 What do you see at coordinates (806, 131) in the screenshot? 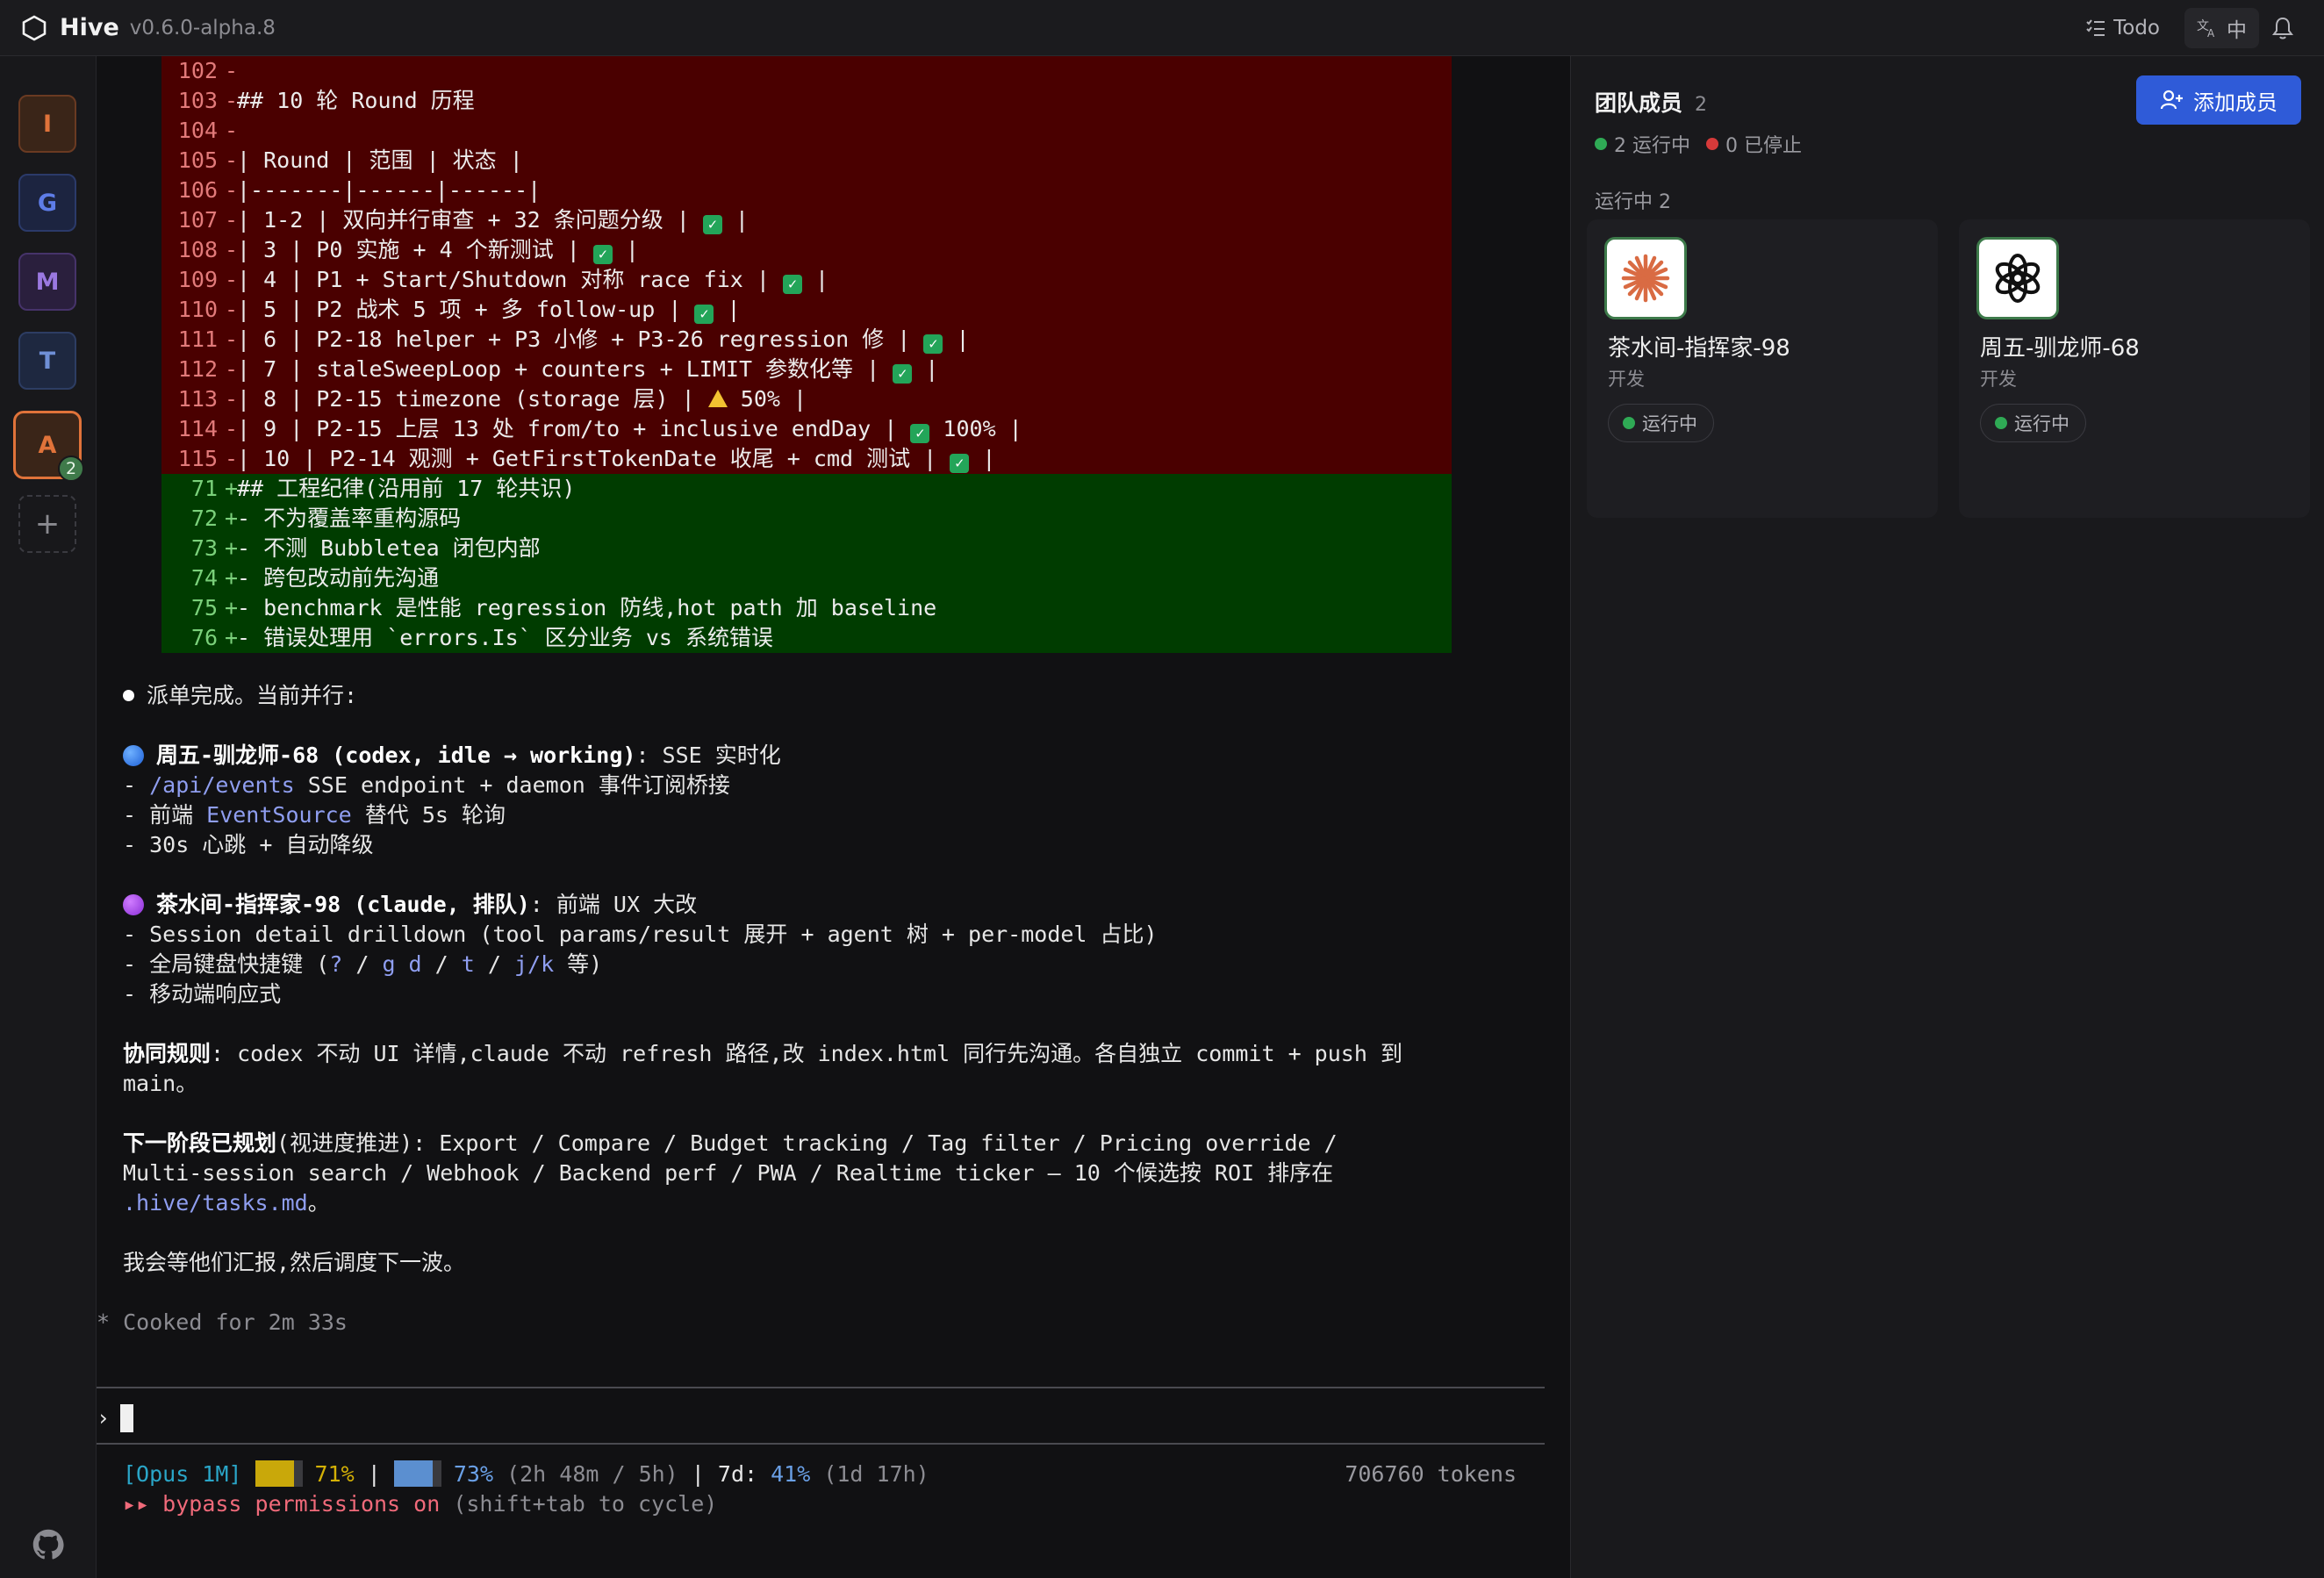
I see `diff-removed-line: 104-` at bounding box center [806, 131].